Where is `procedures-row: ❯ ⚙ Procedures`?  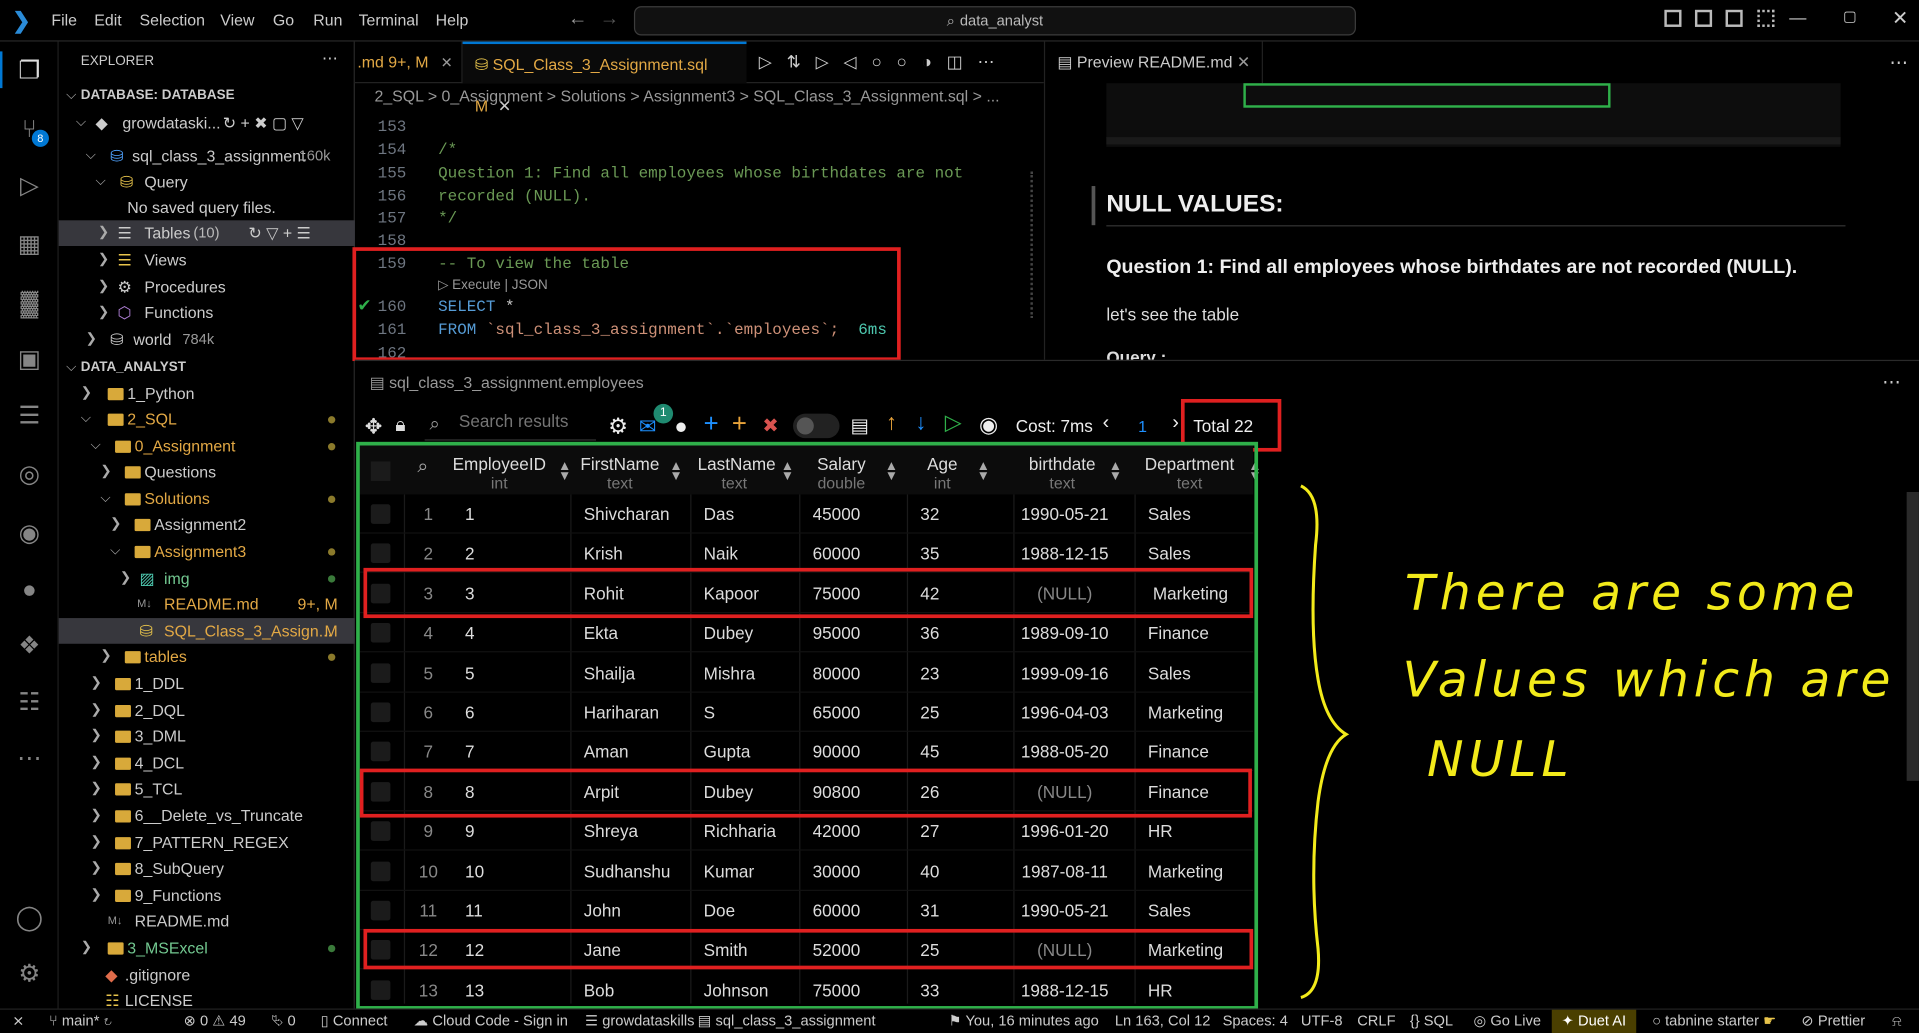 procedures-row: ❯ ⚙ Procedures is located at coordinates (207, 287).